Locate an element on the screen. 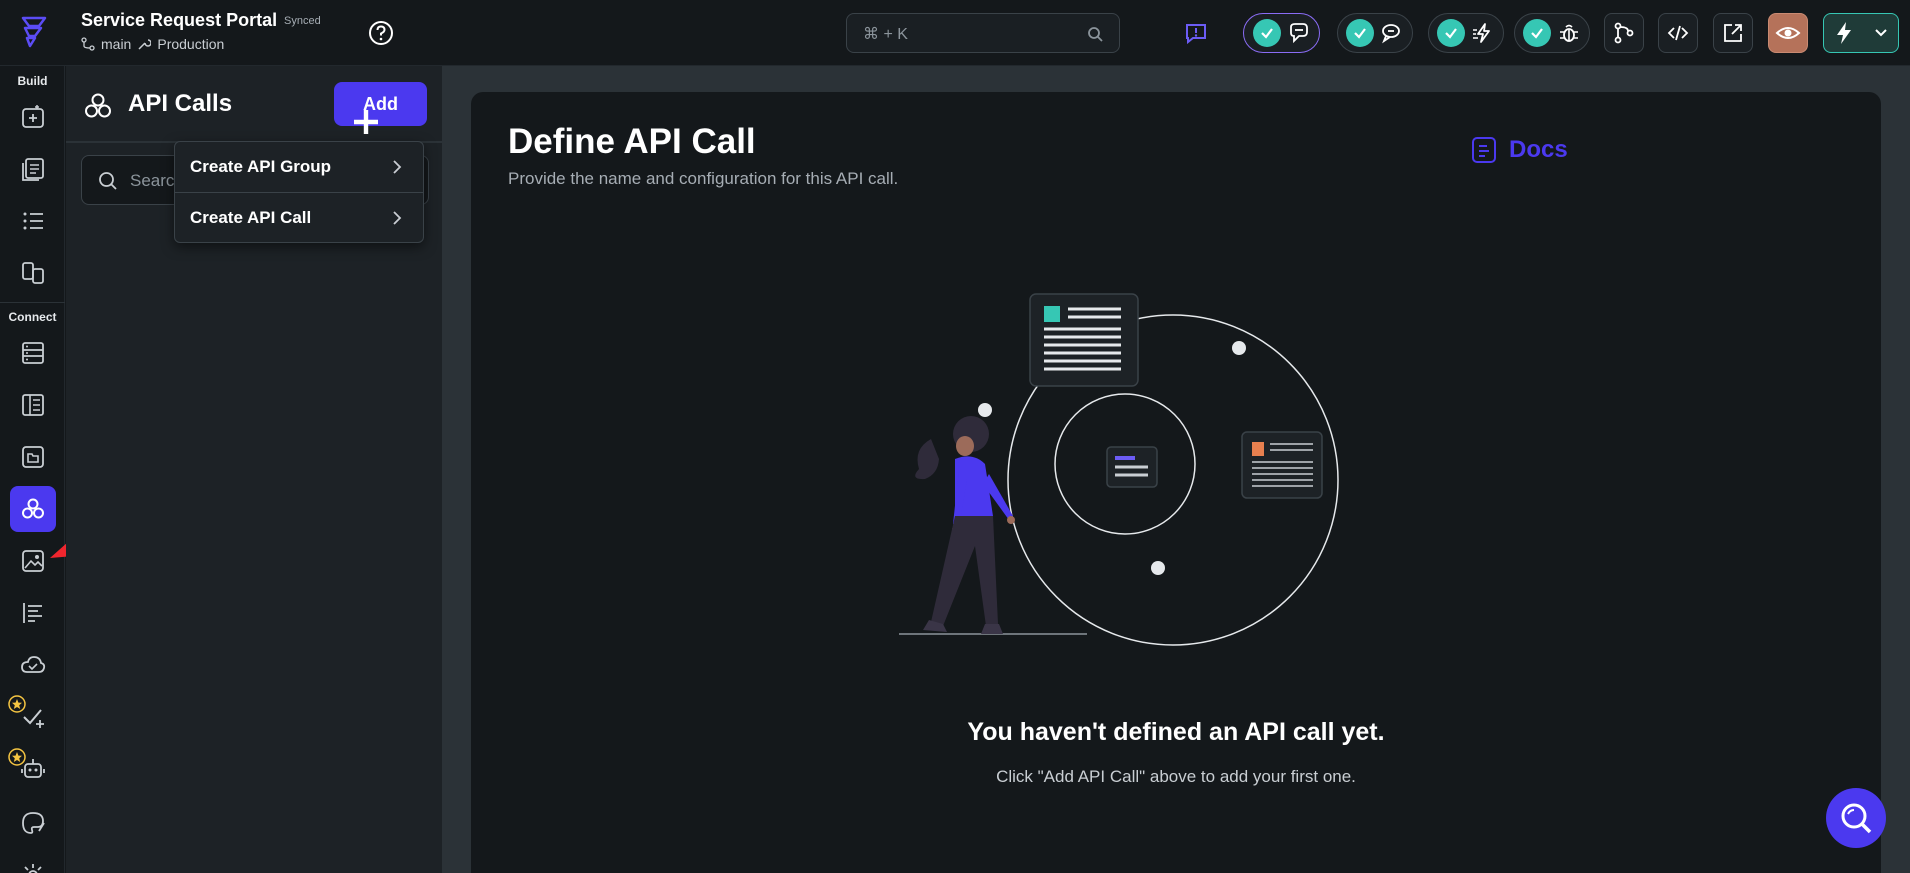  add-dropdown-menu: Create API Group Create API Call is located at coordinates (299, 192).